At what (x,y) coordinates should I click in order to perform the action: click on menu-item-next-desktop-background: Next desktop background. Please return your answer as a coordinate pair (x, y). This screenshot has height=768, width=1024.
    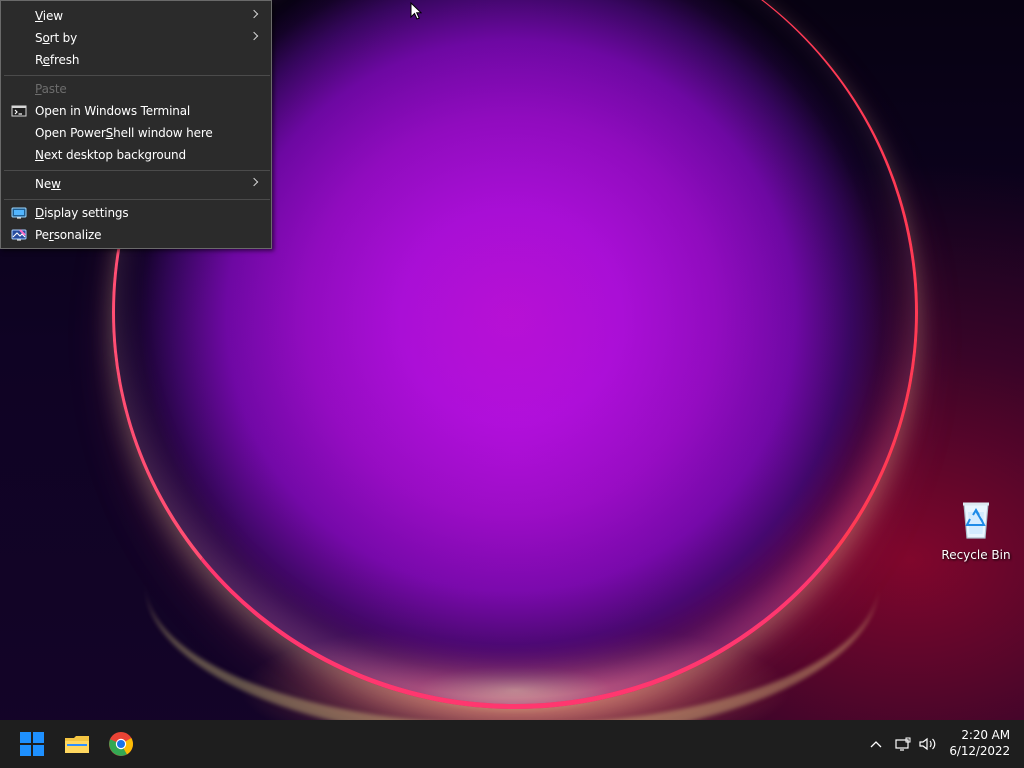
    Looking at the image, I should click on (136, 155).